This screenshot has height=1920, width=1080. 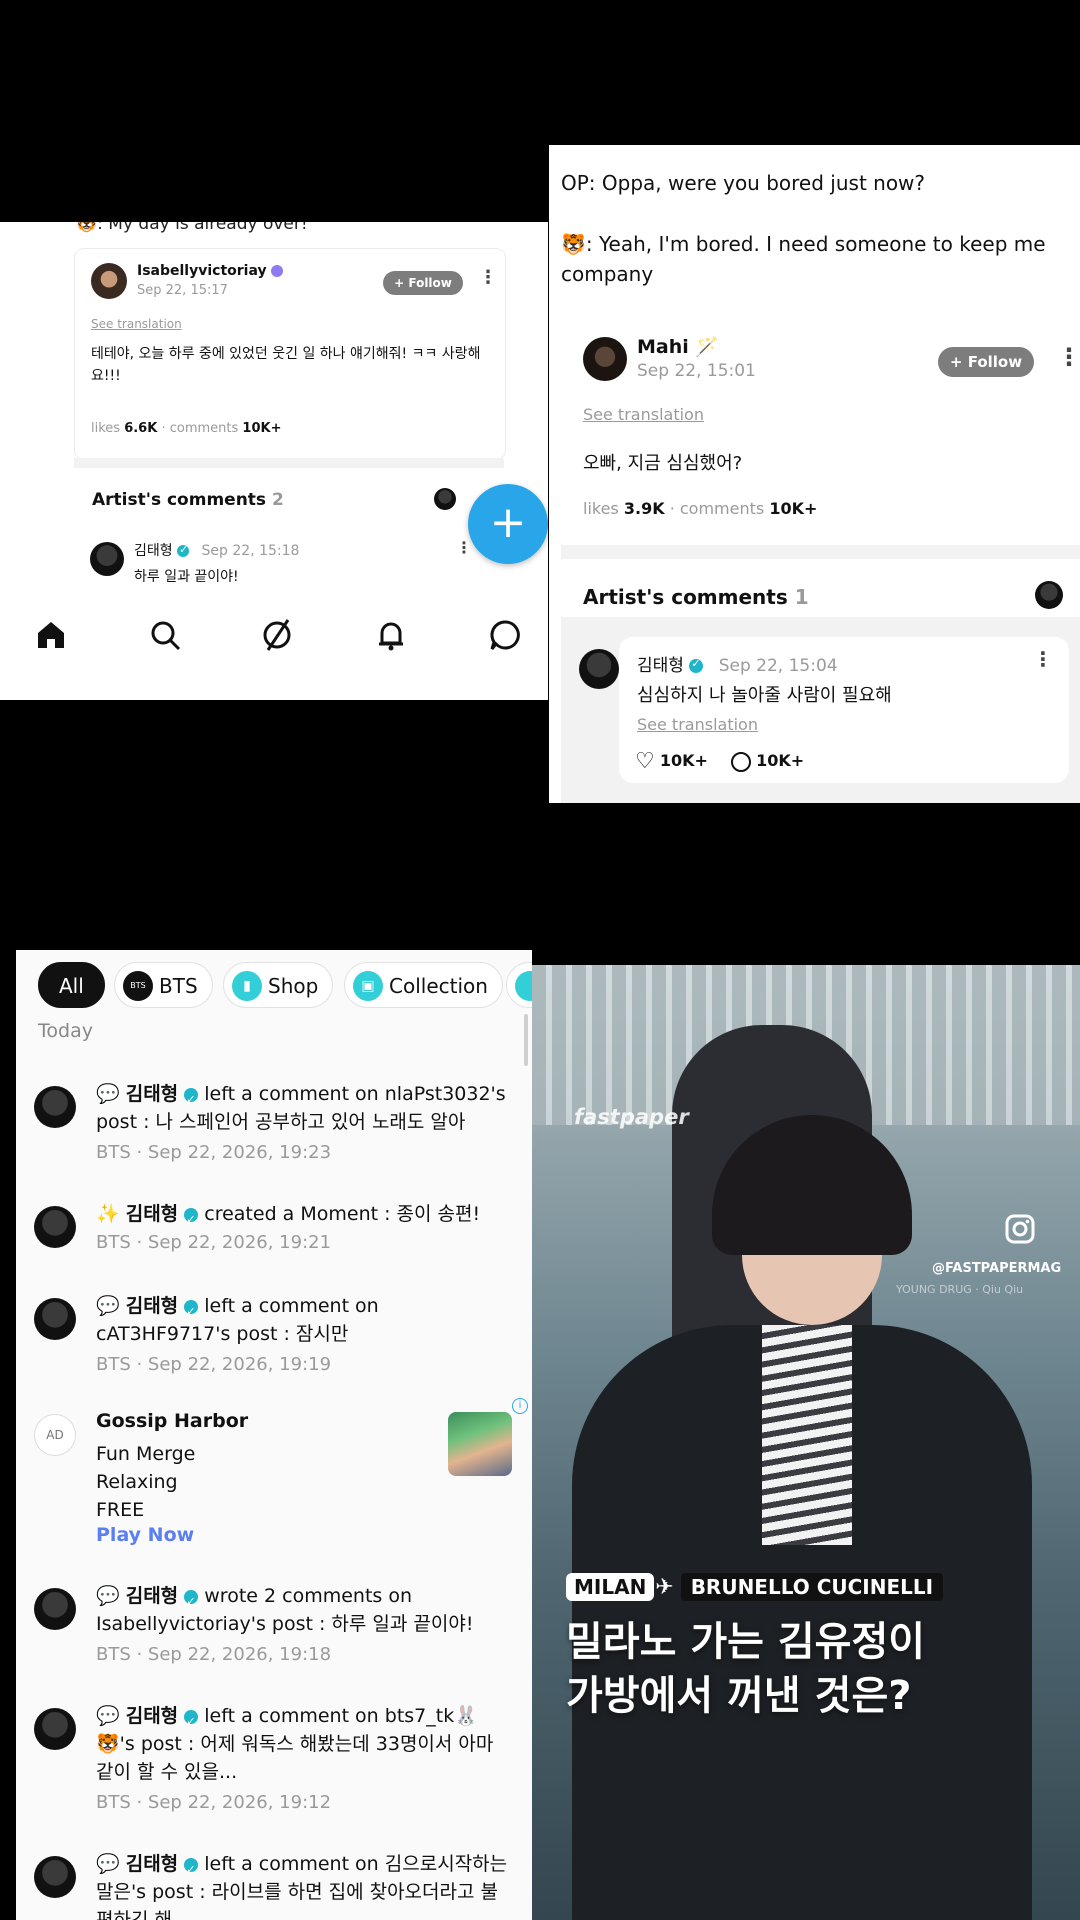 I want to click on author-name: Mahi 🪄, so click(x=678, y=346).